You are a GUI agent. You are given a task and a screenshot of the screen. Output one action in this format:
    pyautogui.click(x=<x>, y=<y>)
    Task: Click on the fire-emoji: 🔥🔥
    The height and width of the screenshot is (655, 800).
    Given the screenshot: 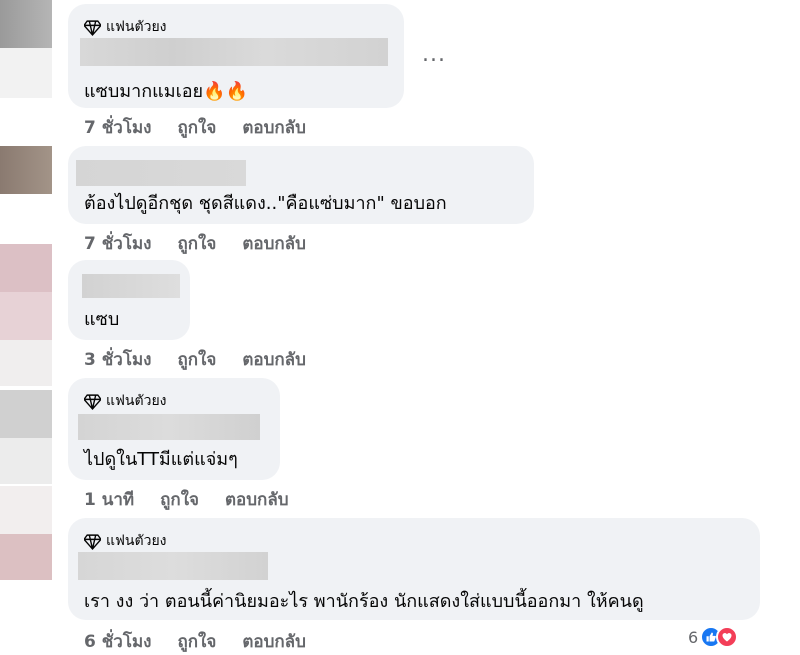 What is the action you would take?
    pyautogui.click(x=225, y=91)
    